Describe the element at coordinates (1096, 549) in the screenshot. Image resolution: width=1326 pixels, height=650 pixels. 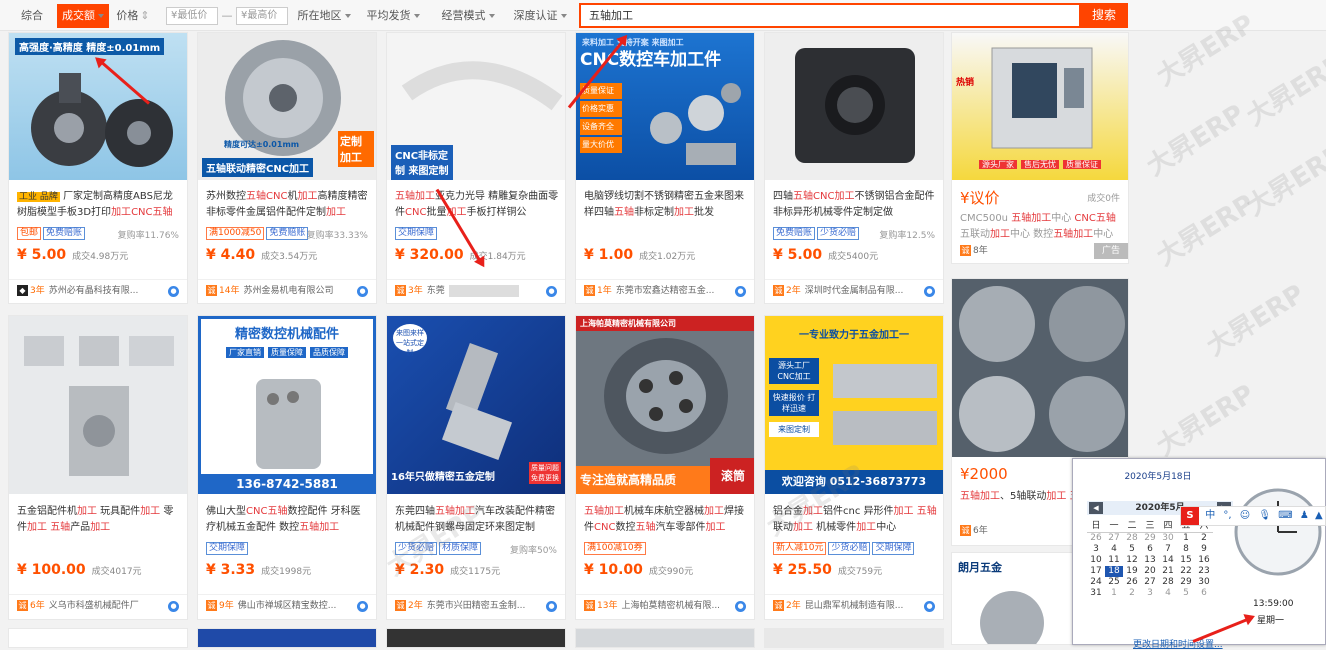
I see `day: 3` at that location.